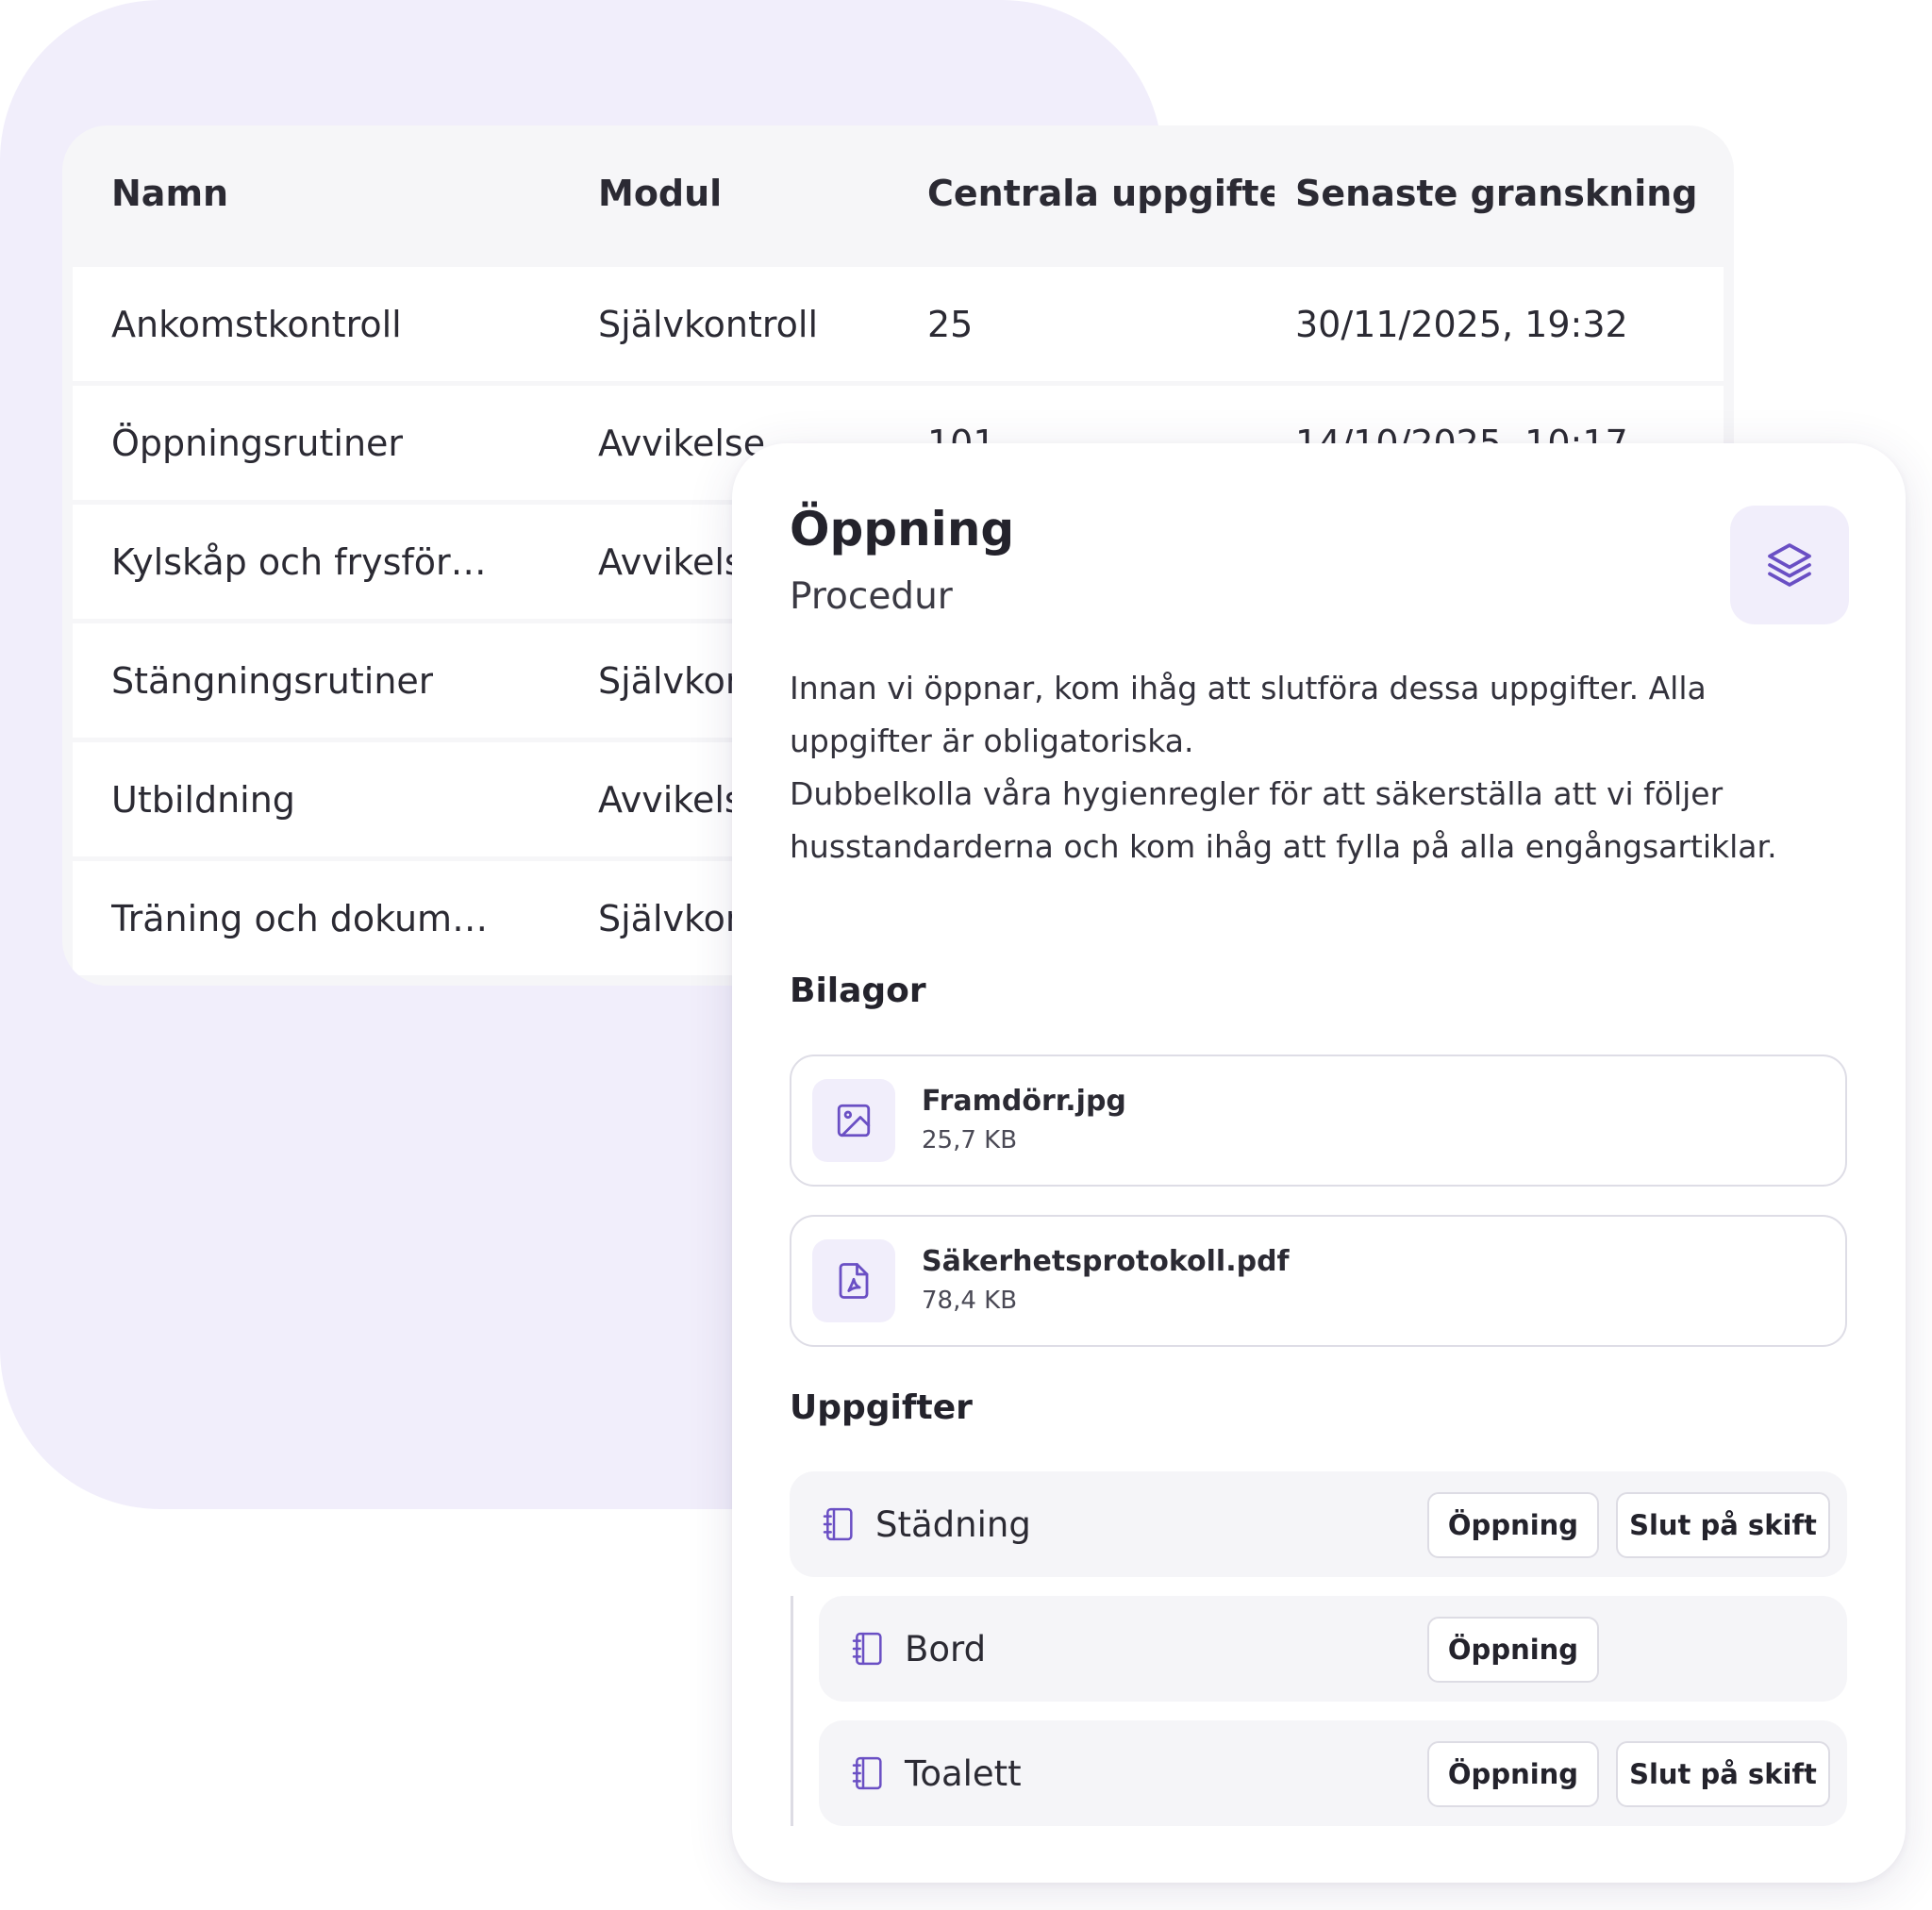  I want to click on column-header-module: Modul, so click(749, 193).